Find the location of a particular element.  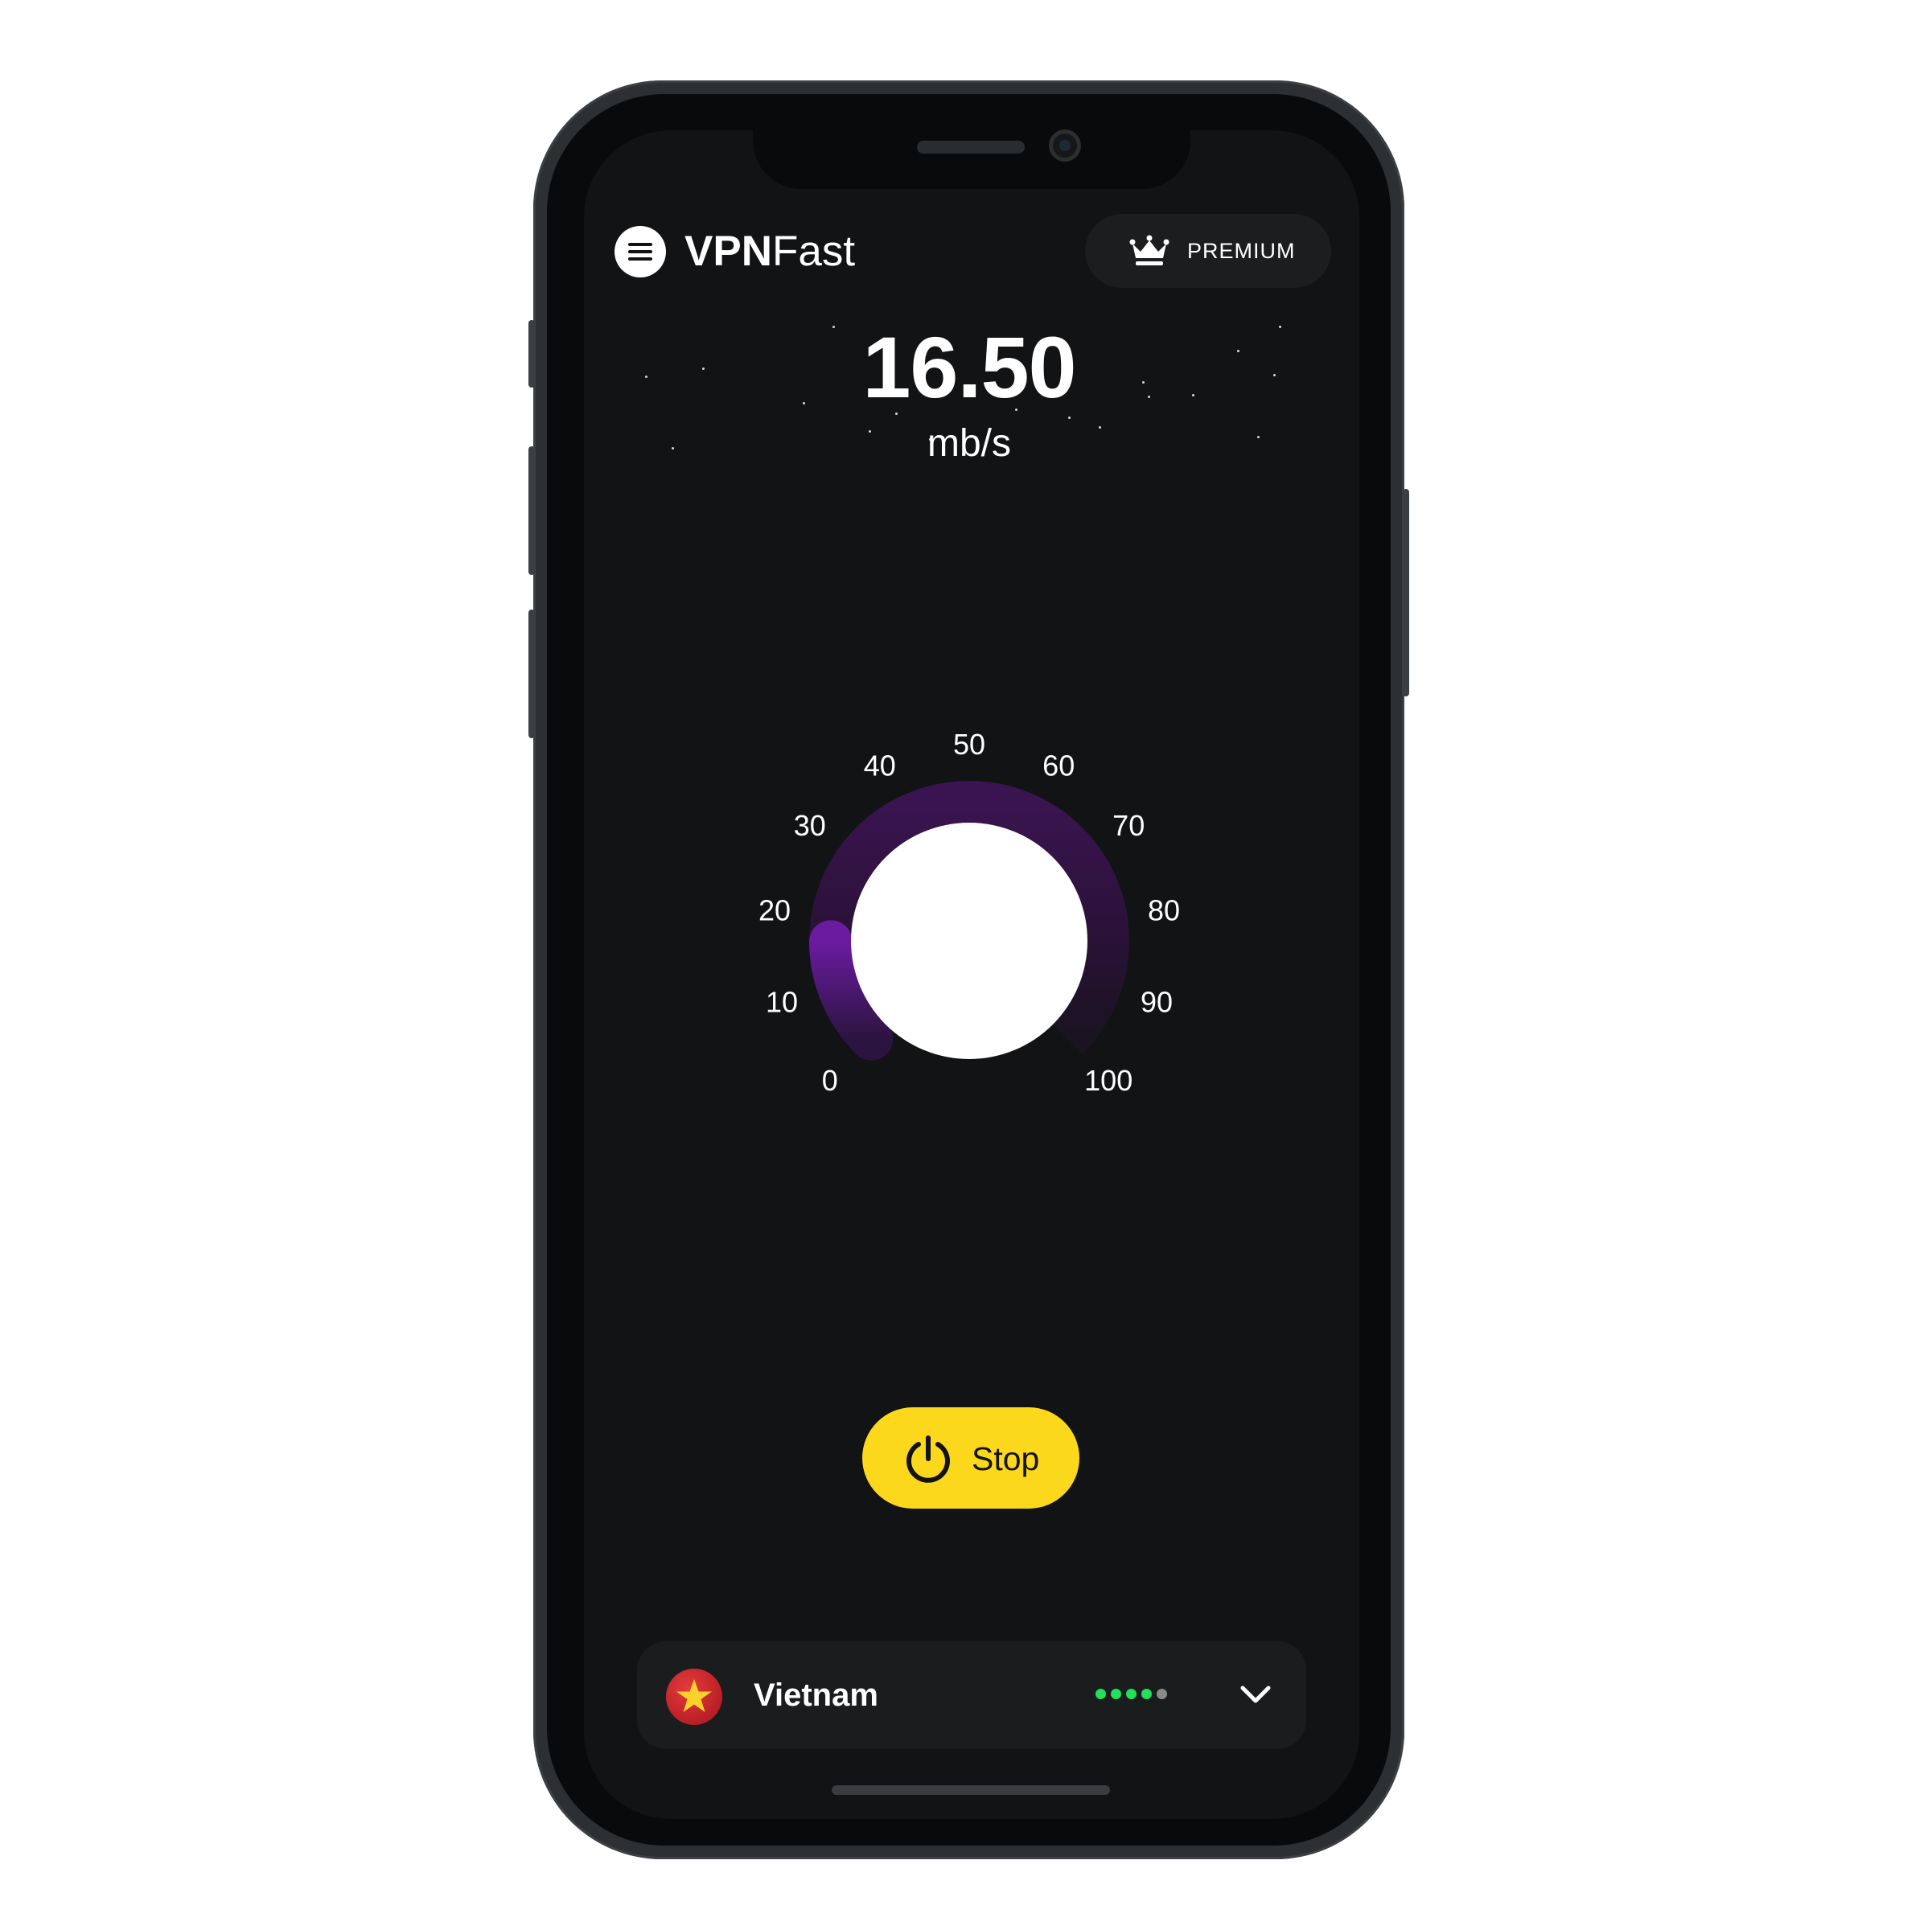

logo-brand-regular: Fast is located at coordinates (813, 251).